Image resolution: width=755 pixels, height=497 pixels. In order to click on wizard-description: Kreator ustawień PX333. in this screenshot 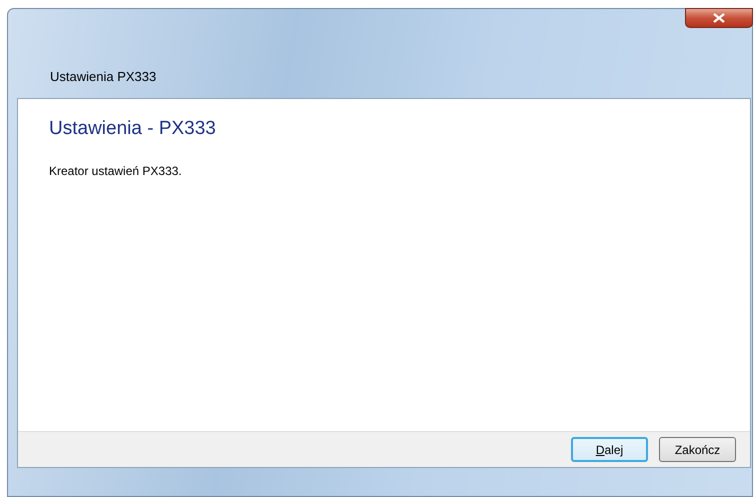, I will do `click(116, 171)`.